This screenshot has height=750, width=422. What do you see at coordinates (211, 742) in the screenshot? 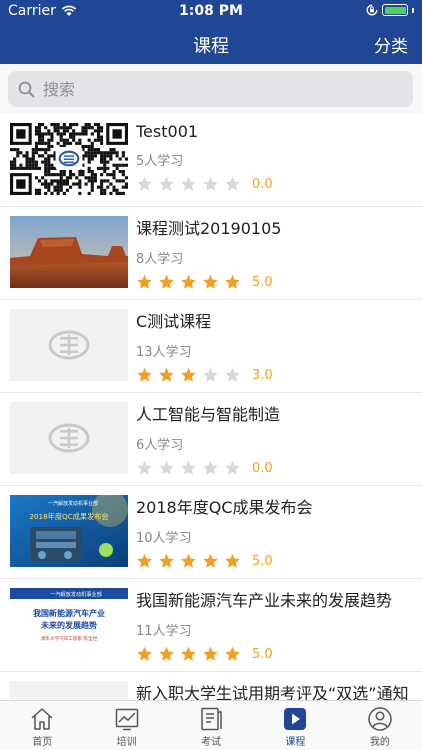
I see `tab-exam-label: 考试` at bounding box center [211, 742].